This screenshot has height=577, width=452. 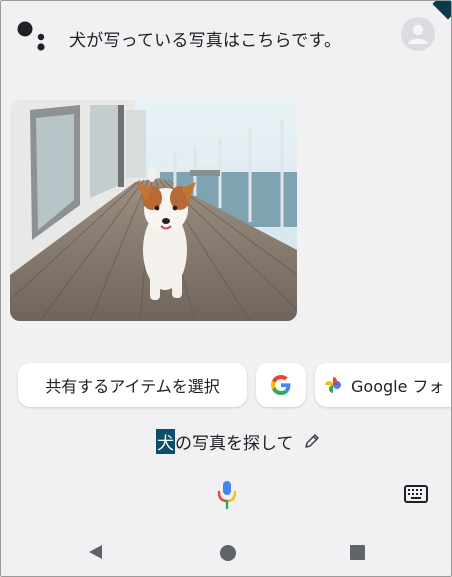 I want to click on google-photos-label: Google フォ, so click(x=398, y=386).